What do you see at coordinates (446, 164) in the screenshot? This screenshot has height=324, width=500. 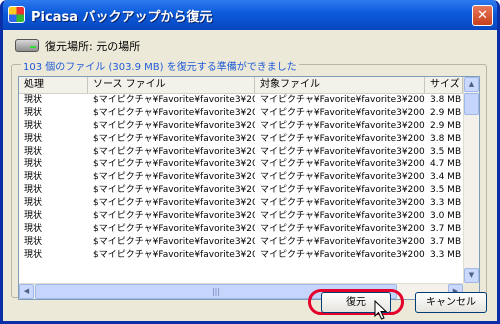 I see `cell-size: 4.7 MB` at bounding box center [446, 164].